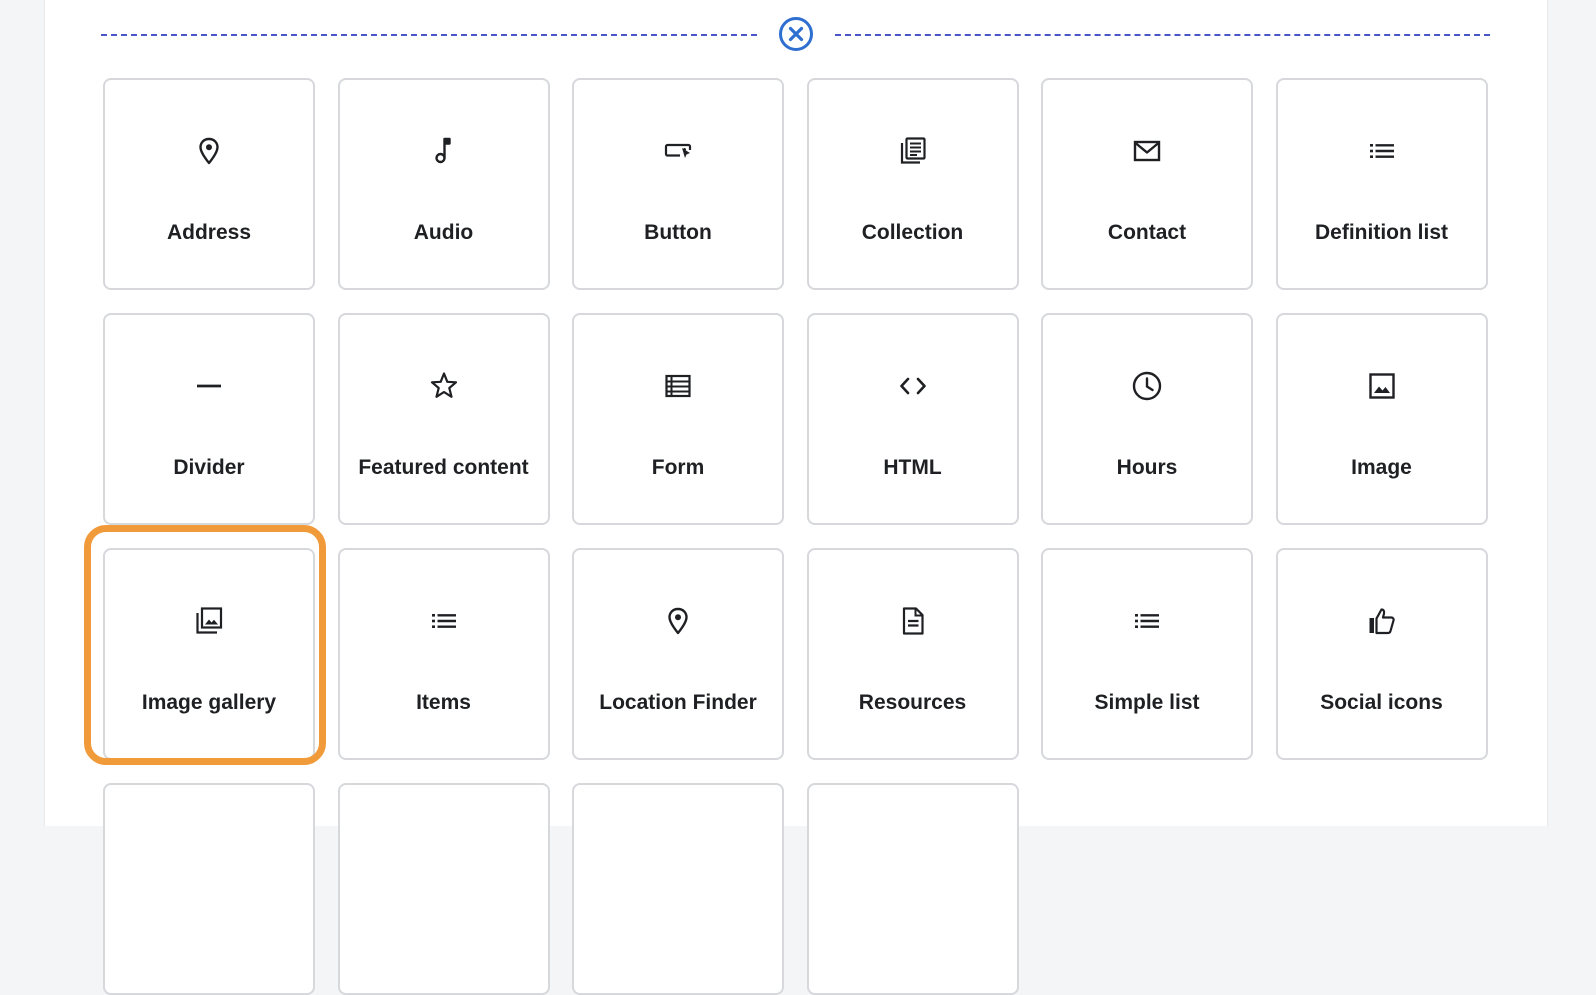 This screenshot has width=1596, height=995. I want to click on code-brackets-icon, so click(913, 386).